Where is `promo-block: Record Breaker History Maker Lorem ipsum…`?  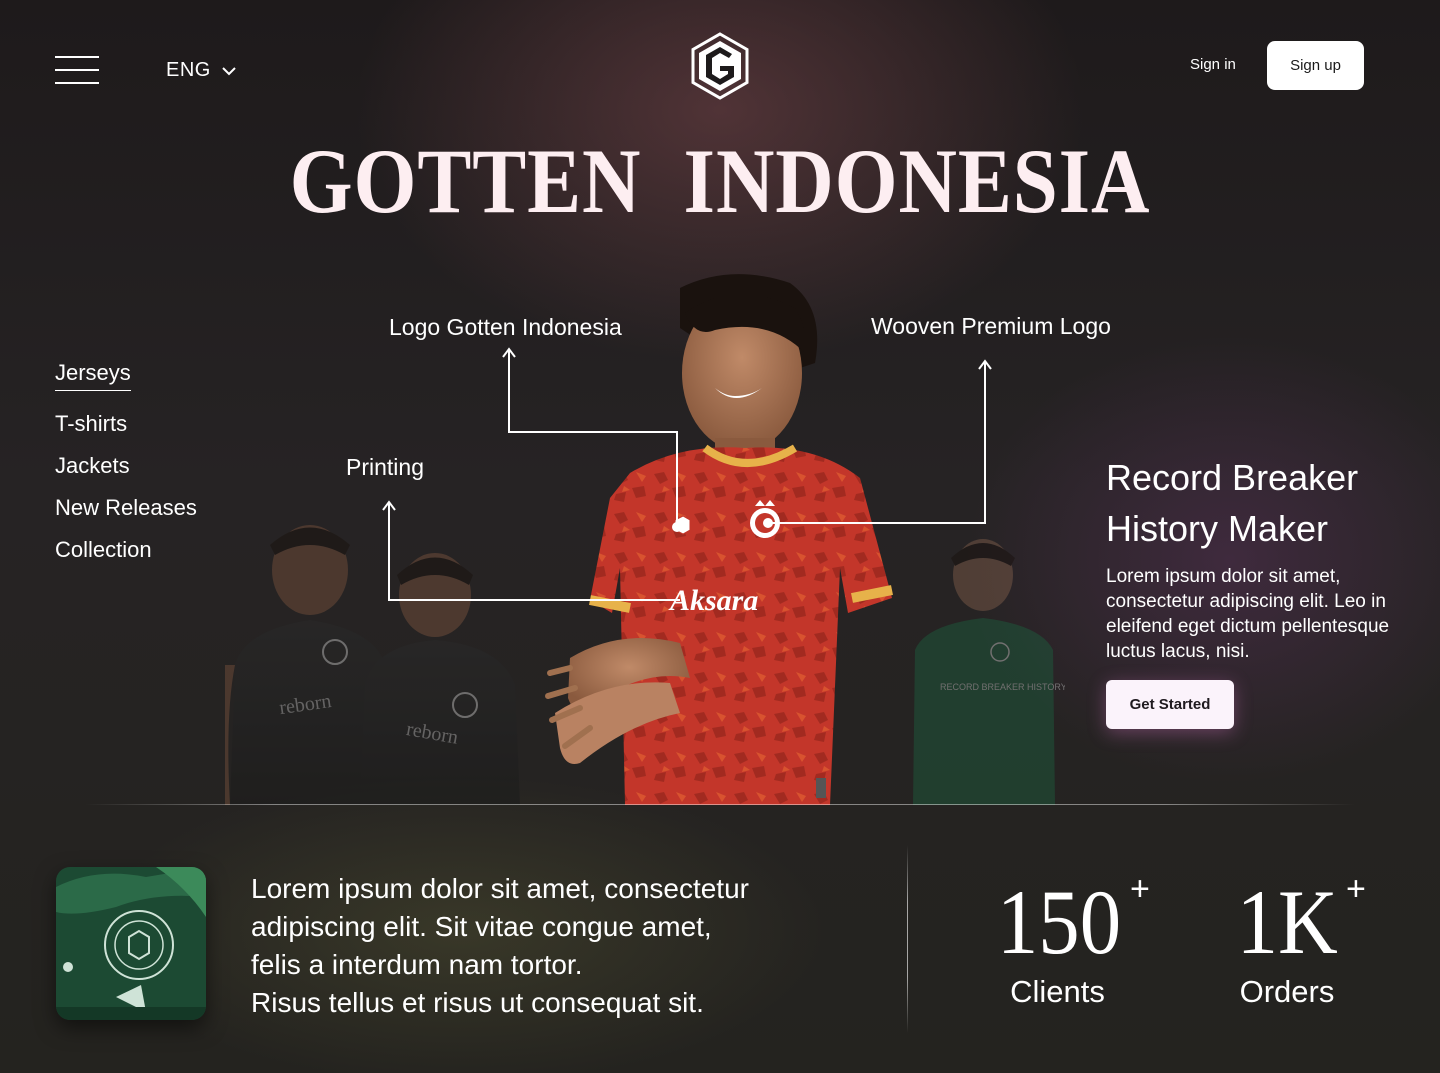
promo-block: Record Breaker History Maker Lorem ipsum… is located at coordinates (1256, 558).